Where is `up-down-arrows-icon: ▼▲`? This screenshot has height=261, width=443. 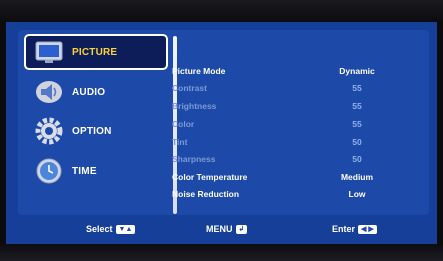
up-down-arrows-icon: ▼▲ is located at coordinates (125, 229).